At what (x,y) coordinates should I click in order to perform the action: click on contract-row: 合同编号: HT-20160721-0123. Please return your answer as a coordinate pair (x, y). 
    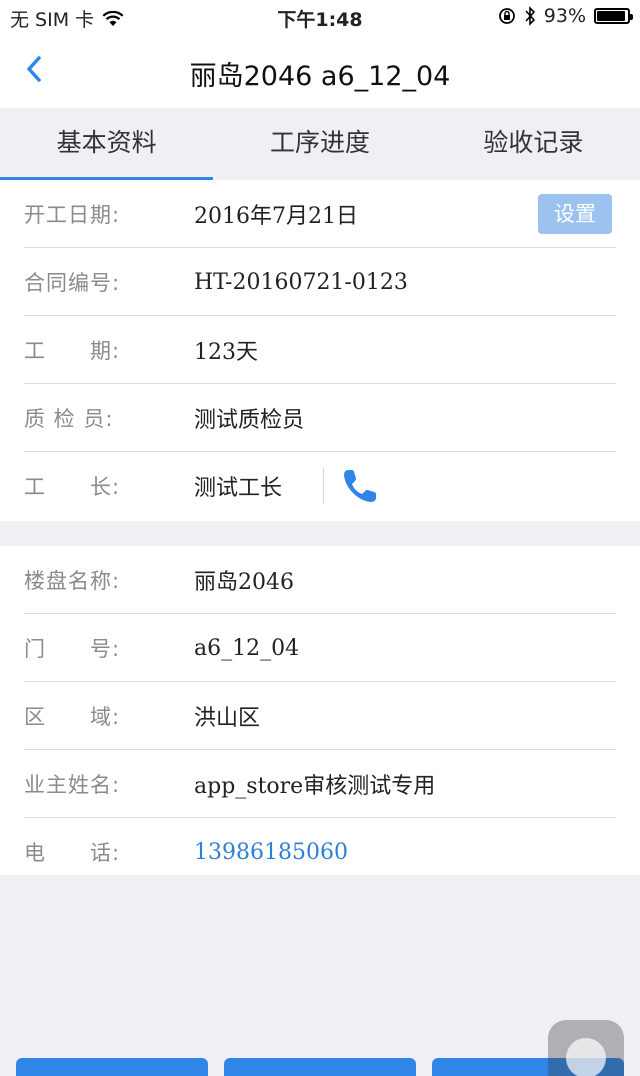
    Looking at the image, I should click on (320, 282).